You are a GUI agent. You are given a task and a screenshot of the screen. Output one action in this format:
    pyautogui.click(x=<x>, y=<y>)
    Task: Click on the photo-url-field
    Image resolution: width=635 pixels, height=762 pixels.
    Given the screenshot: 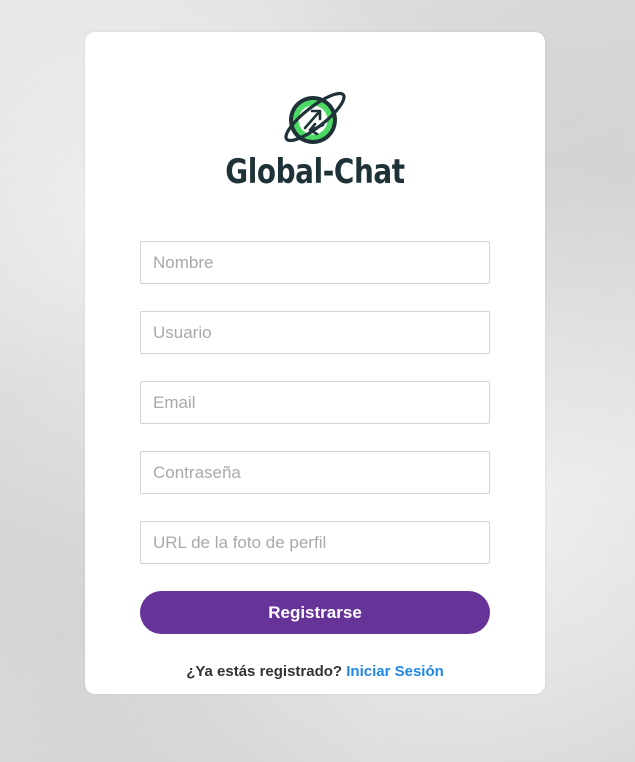 What is the action you would take?
    pyautogui.click(x=315, y=542)
    